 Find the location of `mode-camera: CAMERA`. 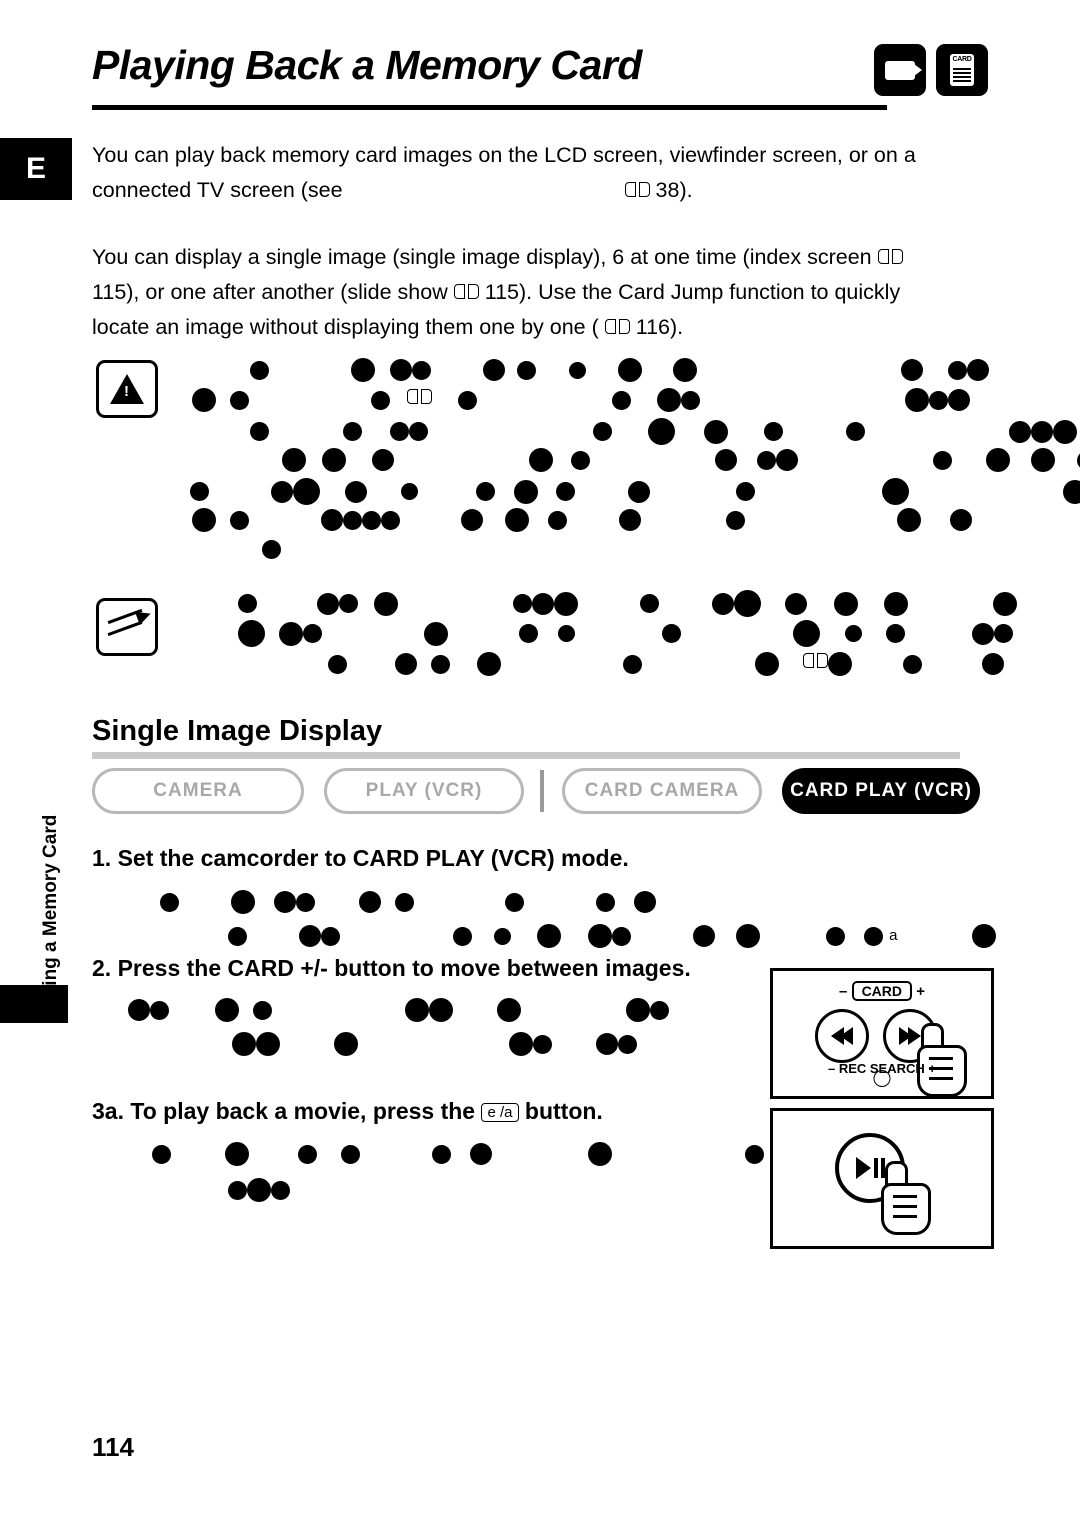

mode-camera: CAMERA is located at coordinates (198, 791).